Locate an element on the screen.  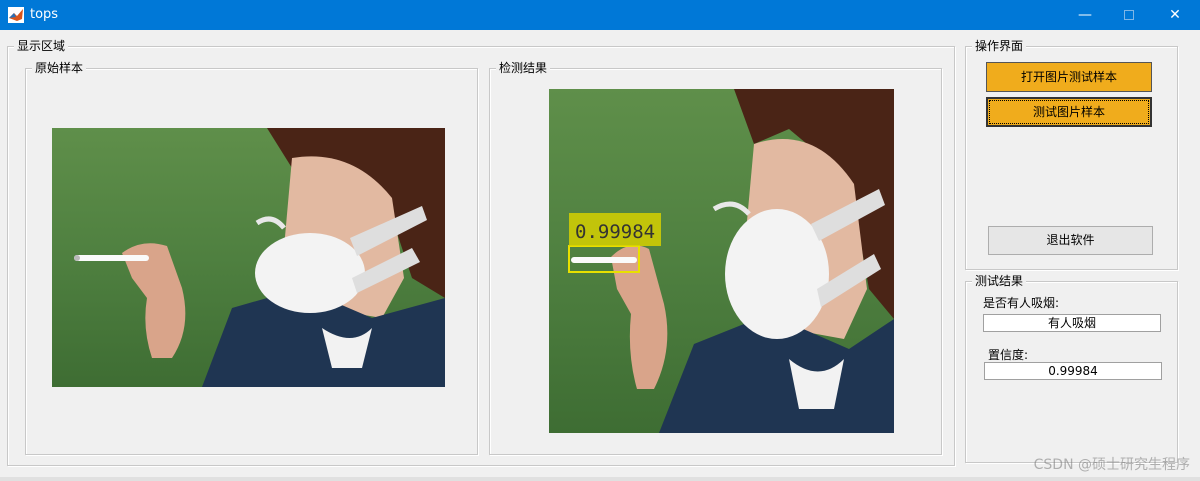
title-bar: tops — ✕ is located at coordinates (600, 15).